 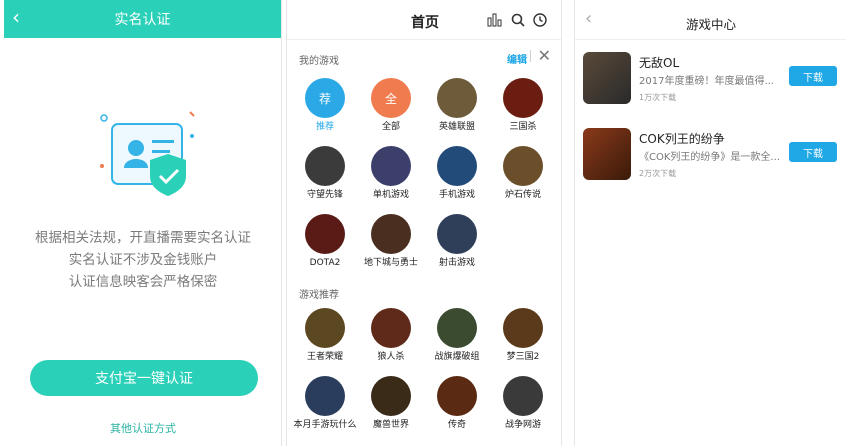 I want to click on game-label: DOTA2, so click(x=325, y=263).